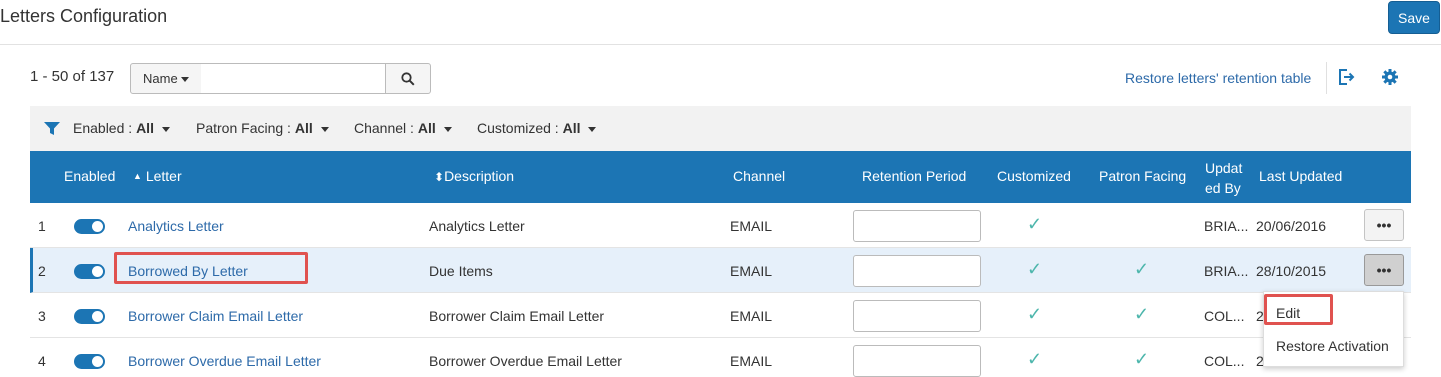 The image size is (1441, 377). I want to click on column-updated-by-line1: Updat, so click(1224, 168).